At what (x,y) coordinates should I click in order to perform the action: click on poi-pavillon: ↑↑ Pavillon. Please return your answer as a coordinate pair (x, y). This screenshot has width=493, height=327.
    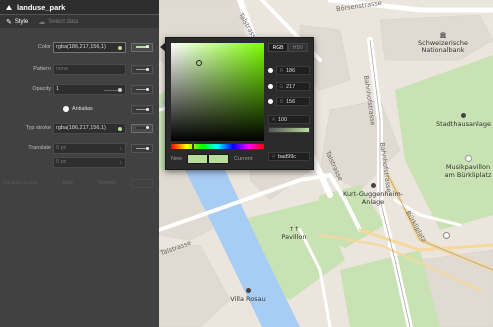
    Looking at the image, I should click on (294, 233).